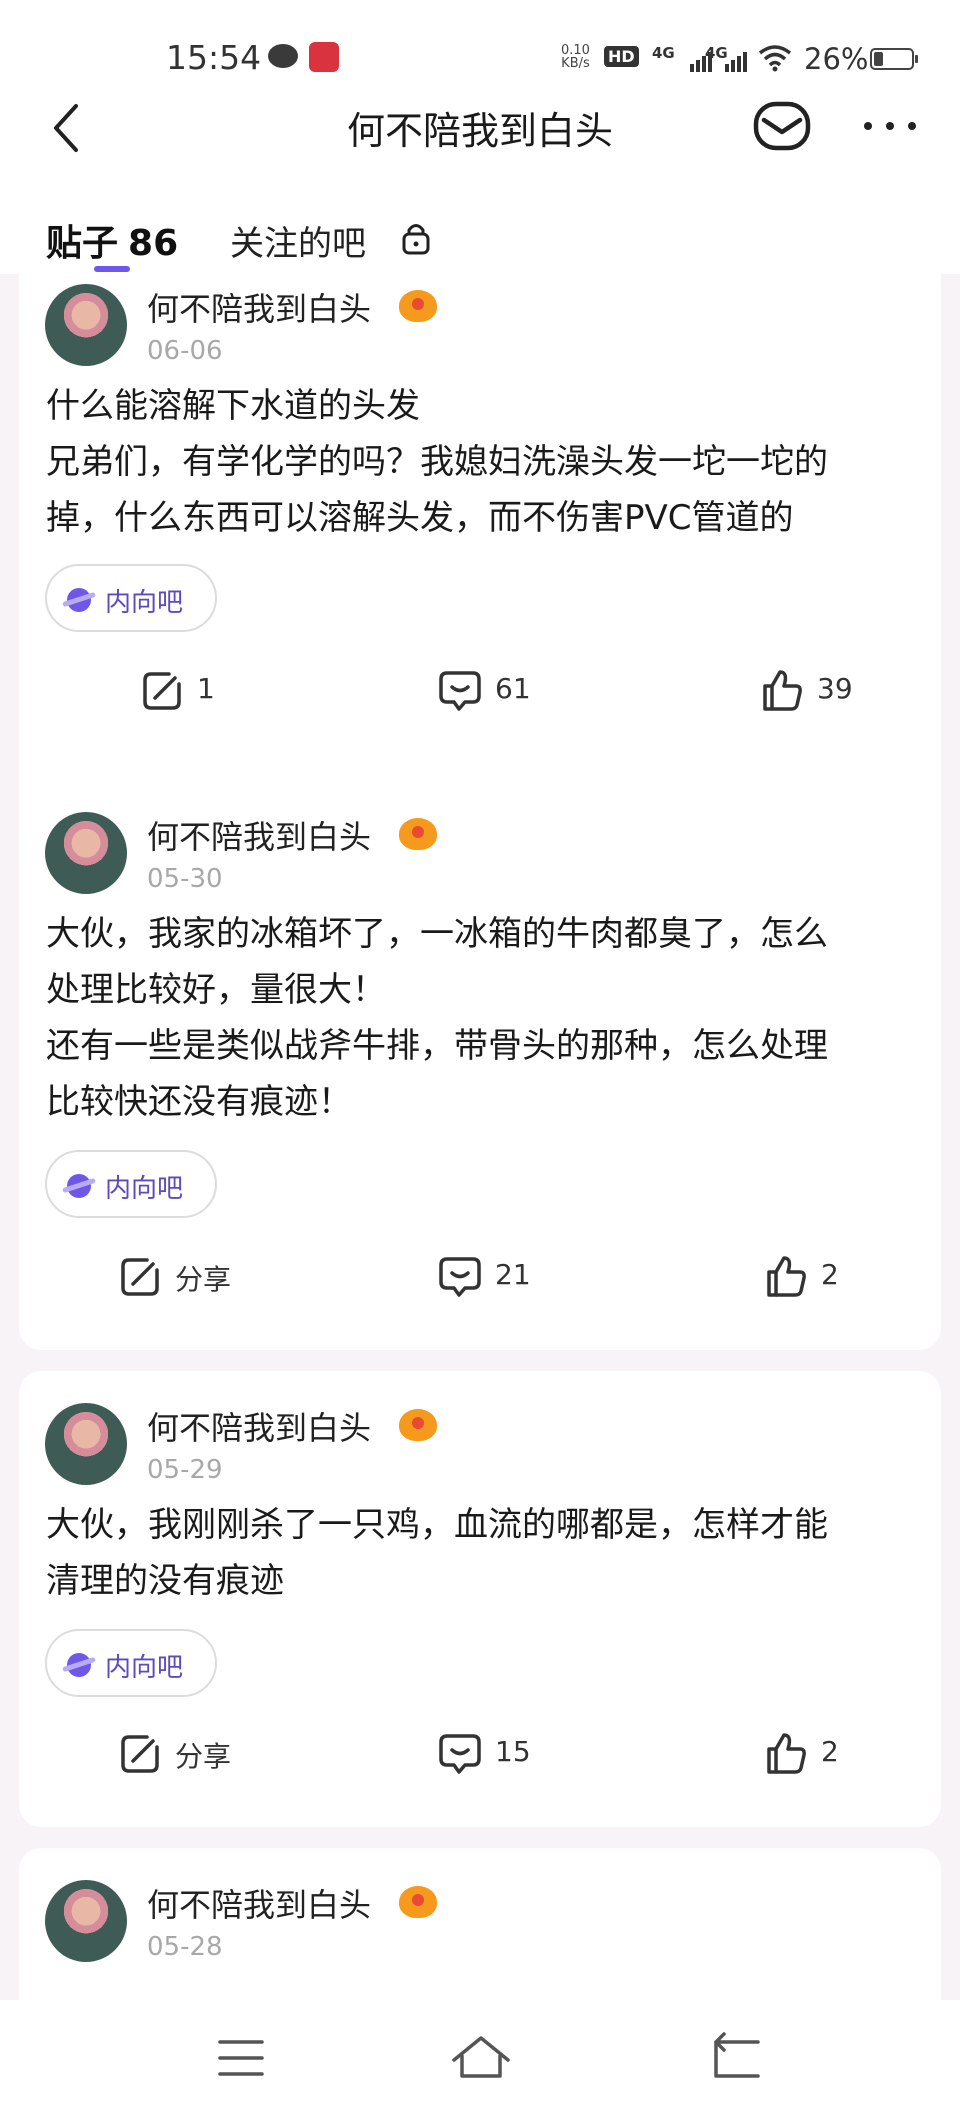 The height and width of the screenshot is (2112, 960). I want to click on lock-icon, so click(416, 239).